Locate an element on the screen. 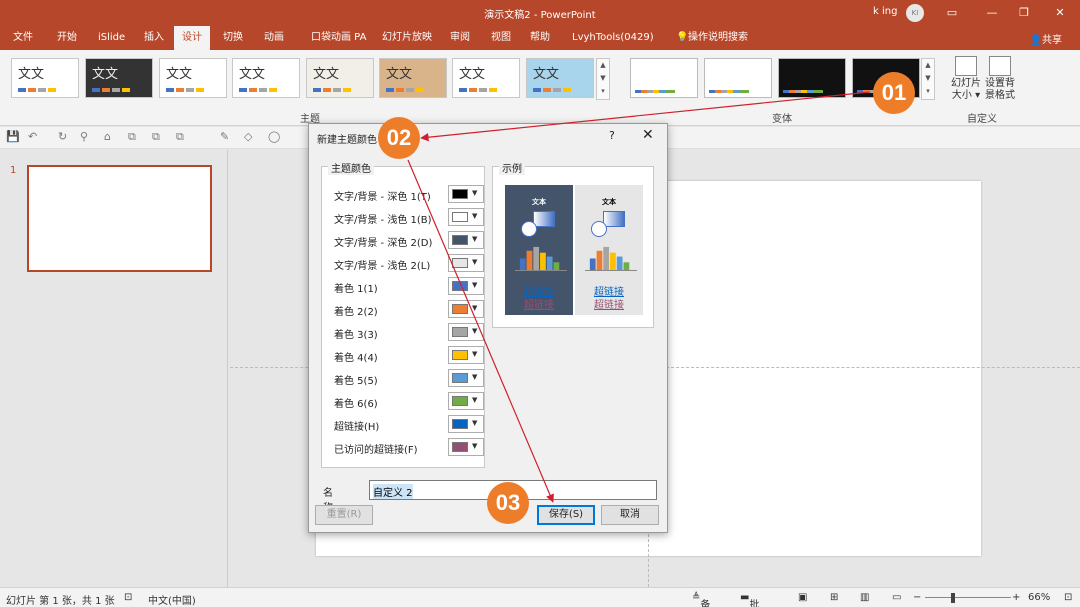  tab-help: 帮助 is located at coordinates (540, 38).